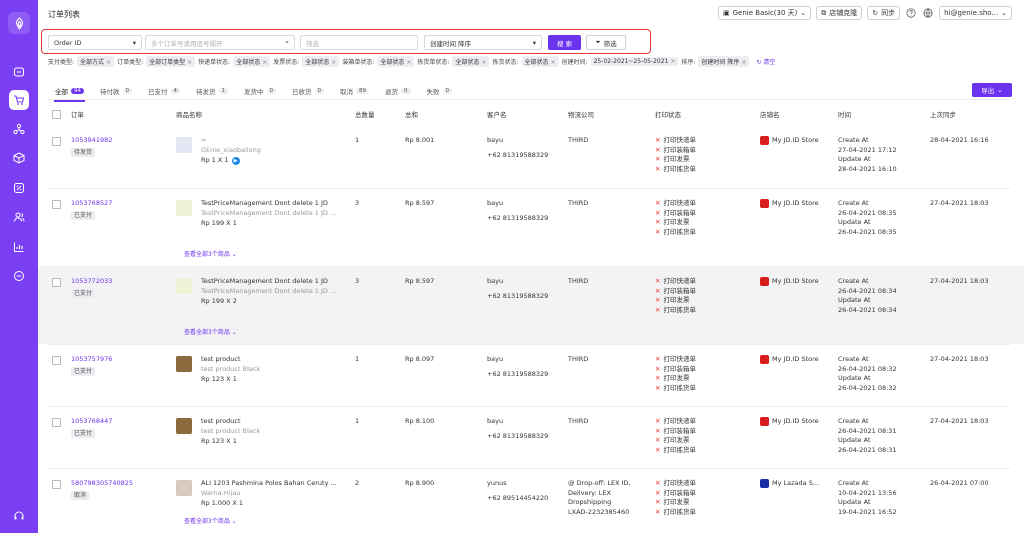 This screenshot has height=533, width=1024. Describe the element at coordinates (220, 42) in the screenshot. I see `order-id-input: 多个订单号请用逗号隔开 ⌕` at that location.